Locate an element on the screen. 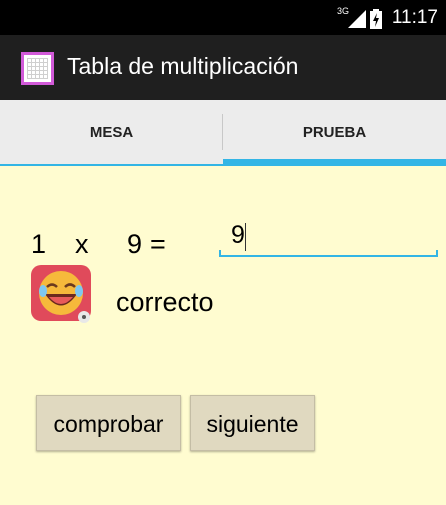 The height and width of the screenshot is (505, 446). text-caret is located at coordinates (245, 237).